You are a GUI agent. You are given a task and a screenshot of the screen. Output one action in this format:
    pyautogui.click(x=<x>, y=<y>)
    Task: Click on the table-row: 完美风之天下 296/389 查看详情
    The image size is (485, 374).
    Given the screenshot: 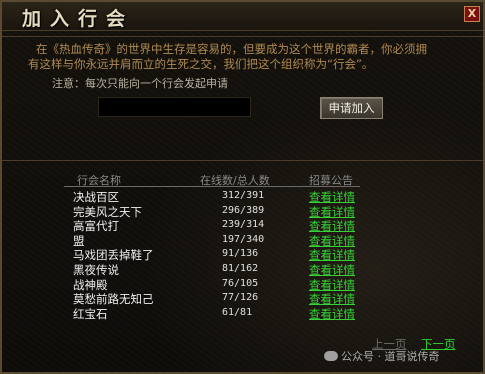 What is the action you would take?
    pyautogui.click(x=242, y=211)
    